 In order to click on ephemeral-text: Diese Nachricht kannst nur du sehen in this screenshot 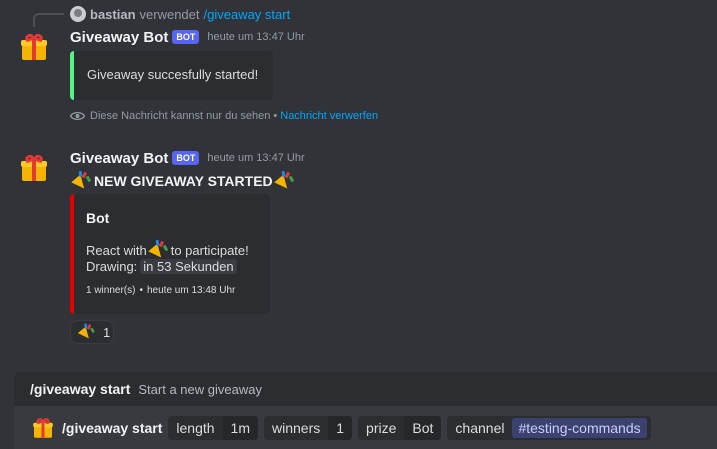, I will do `click(180, 116)`.